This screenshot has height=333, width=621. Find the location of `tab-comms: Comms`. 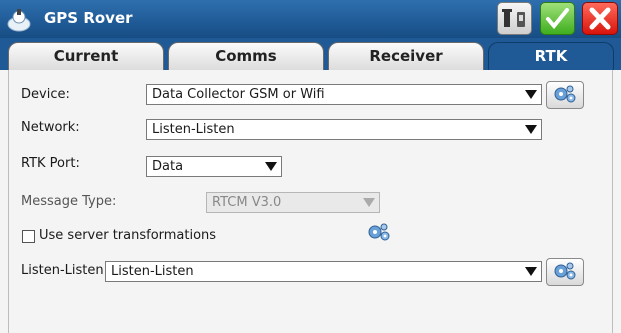

tab-comms: Comms is located at coordinates (246, 56).